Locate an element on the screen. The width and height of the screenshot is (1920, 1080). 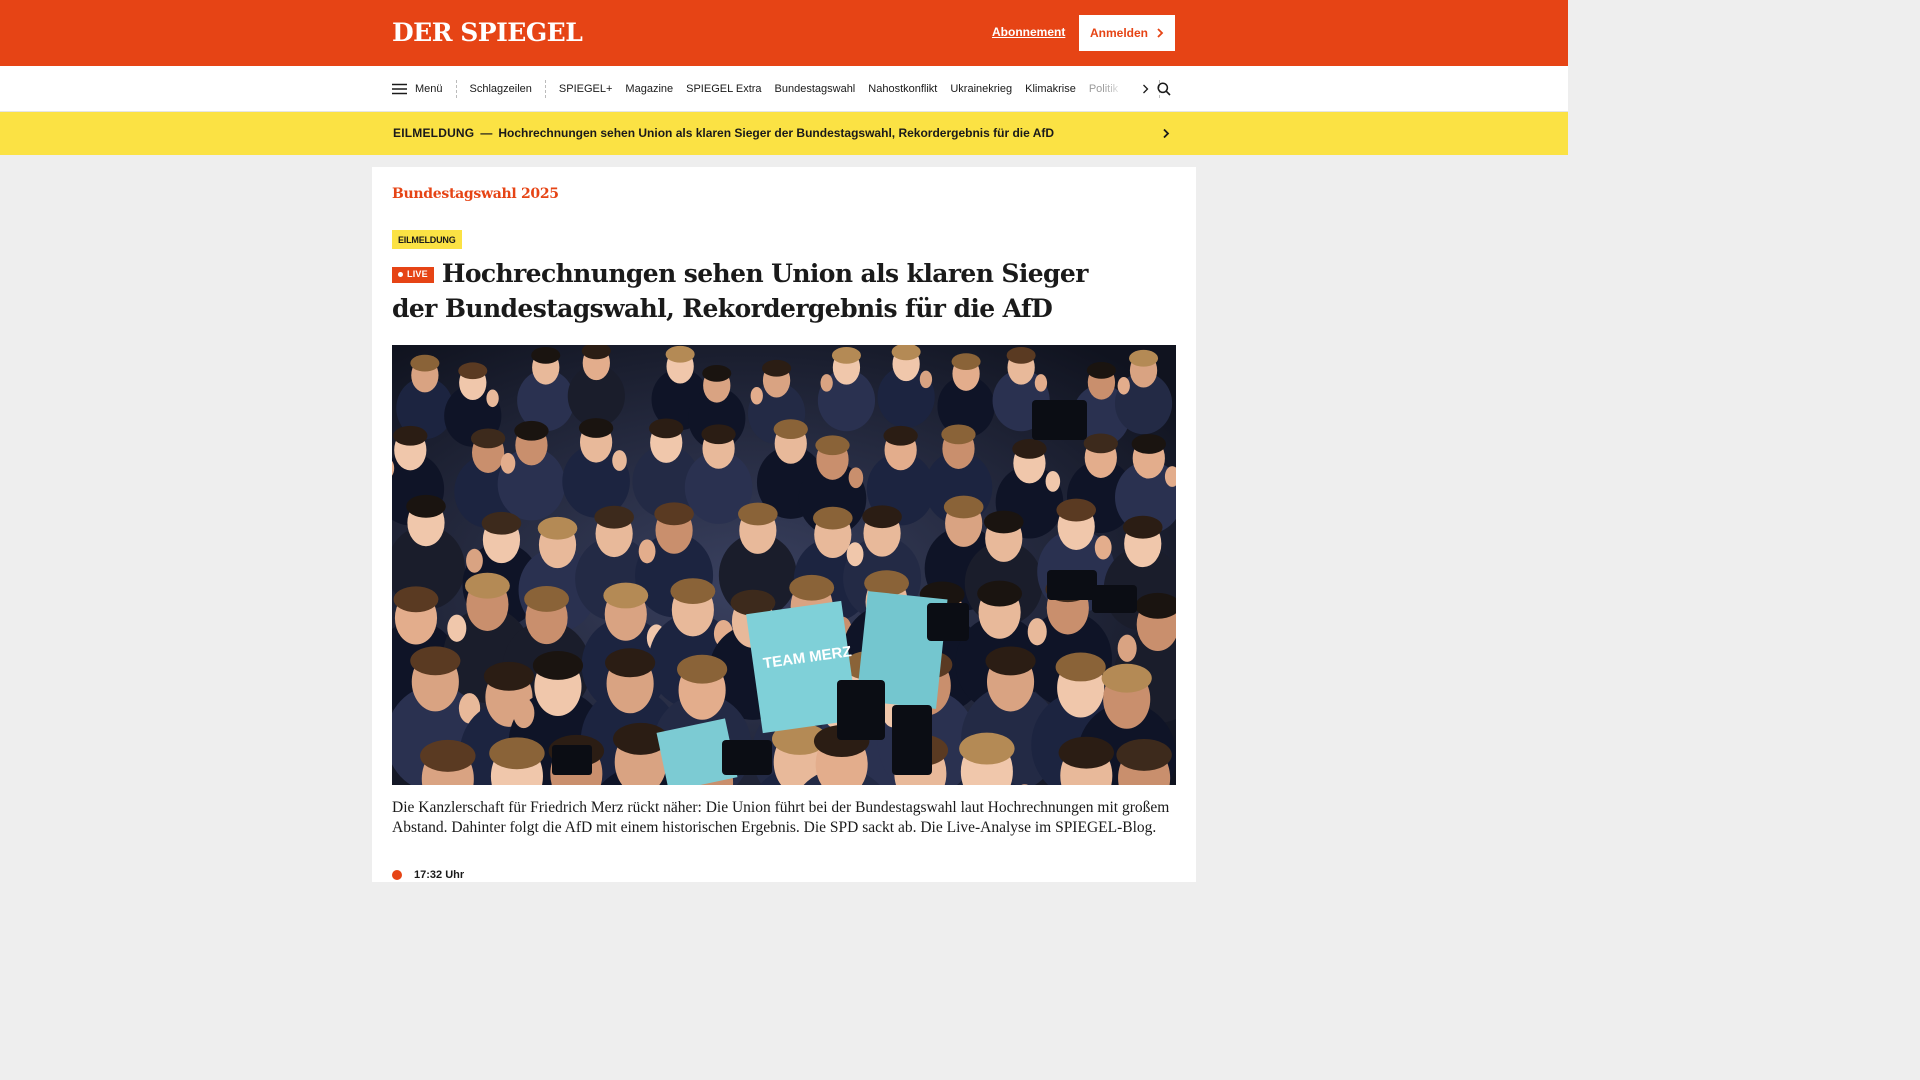
live-label: LIVE is located at coordinates (417, 274).